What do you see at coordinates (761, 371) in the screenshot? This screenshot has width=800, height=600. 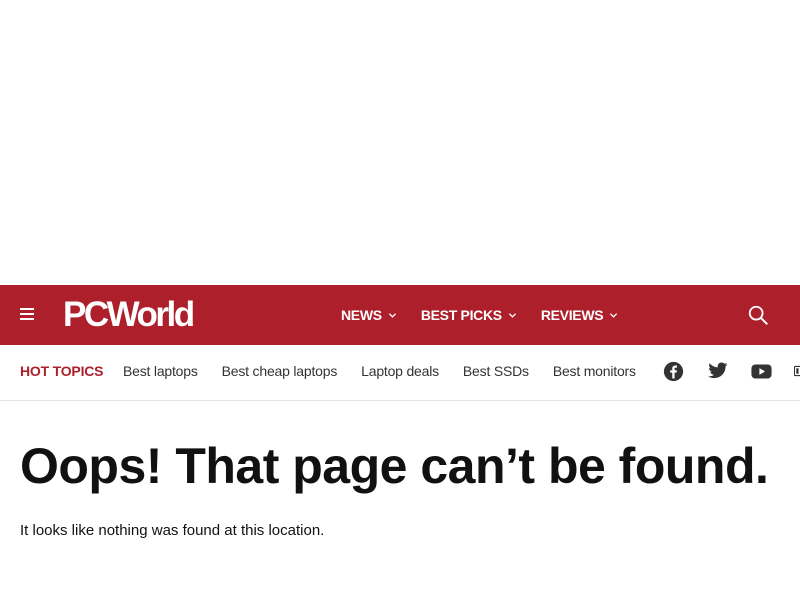 I see `youtube-icon` at bounding box center [761, 371].